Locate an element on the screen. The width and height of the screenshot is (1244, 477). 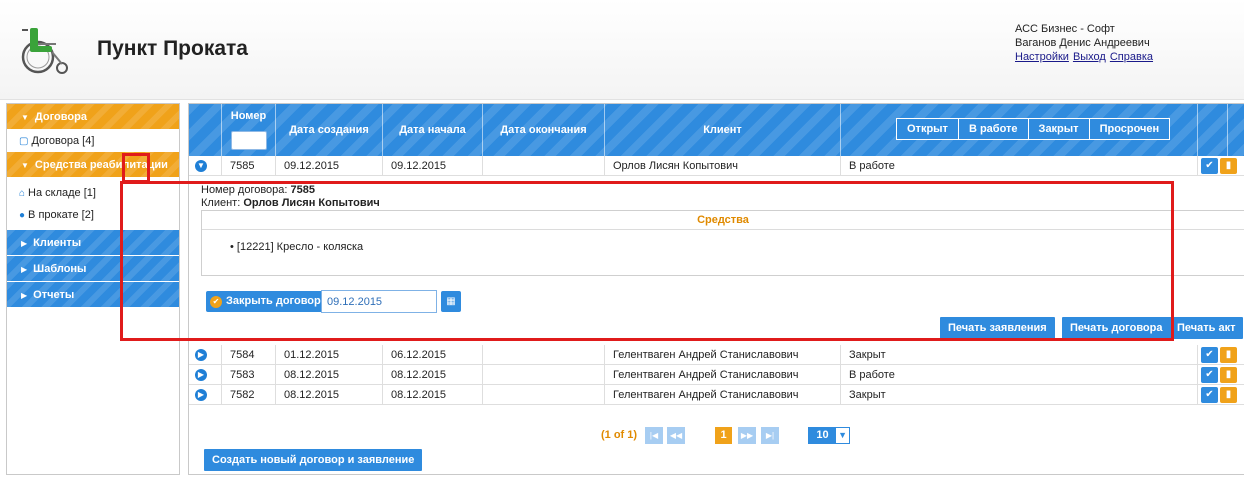
list-item: • [12221] Кресло - коляска is located at coordinates (297, 247).